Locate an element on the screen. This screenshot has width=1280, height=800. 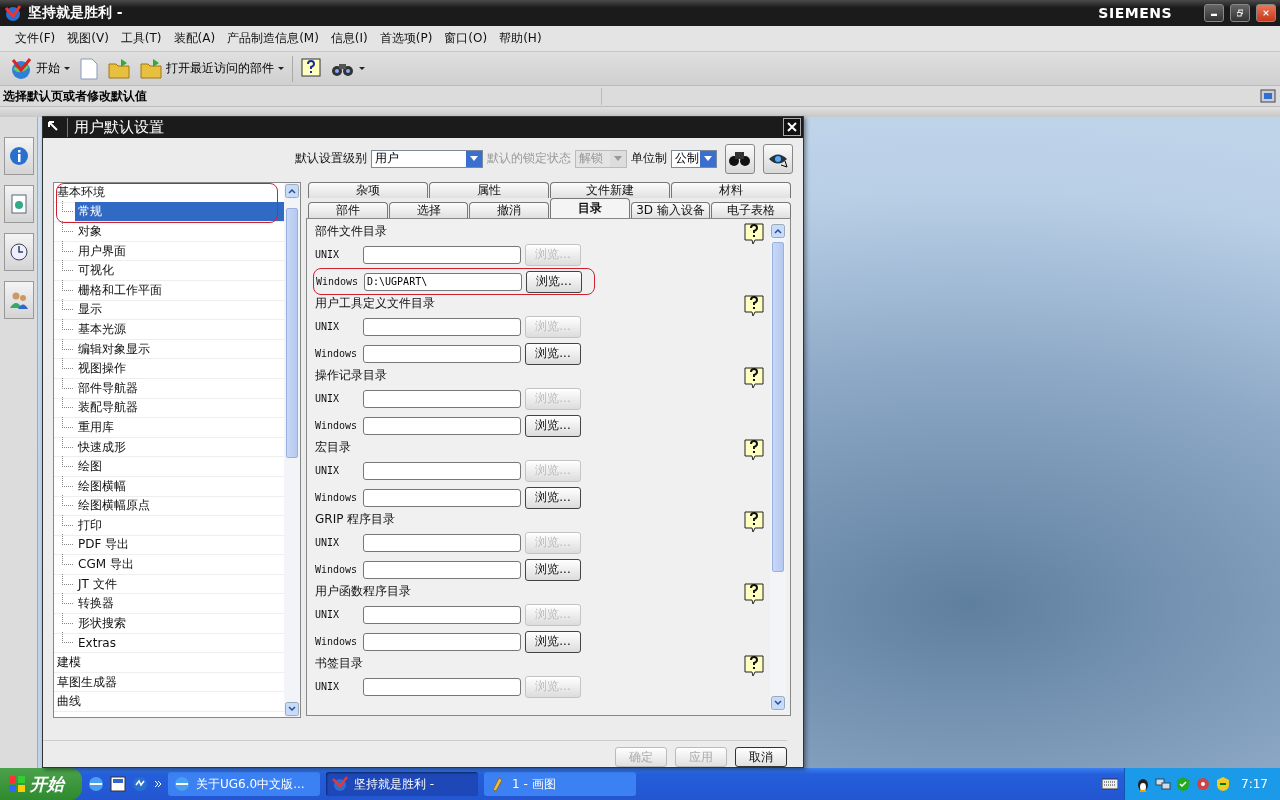
gear-icon is located at coordinates (1203, 784).